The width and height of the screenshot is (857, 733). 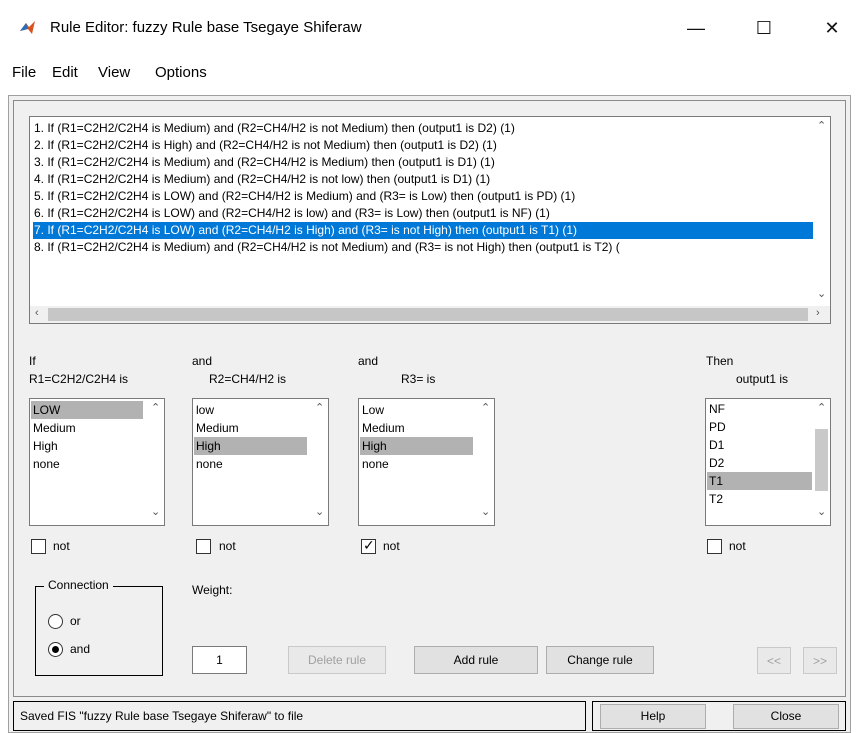 I want to click on change-rule-button: Change rule, so click(x=600, y=660).